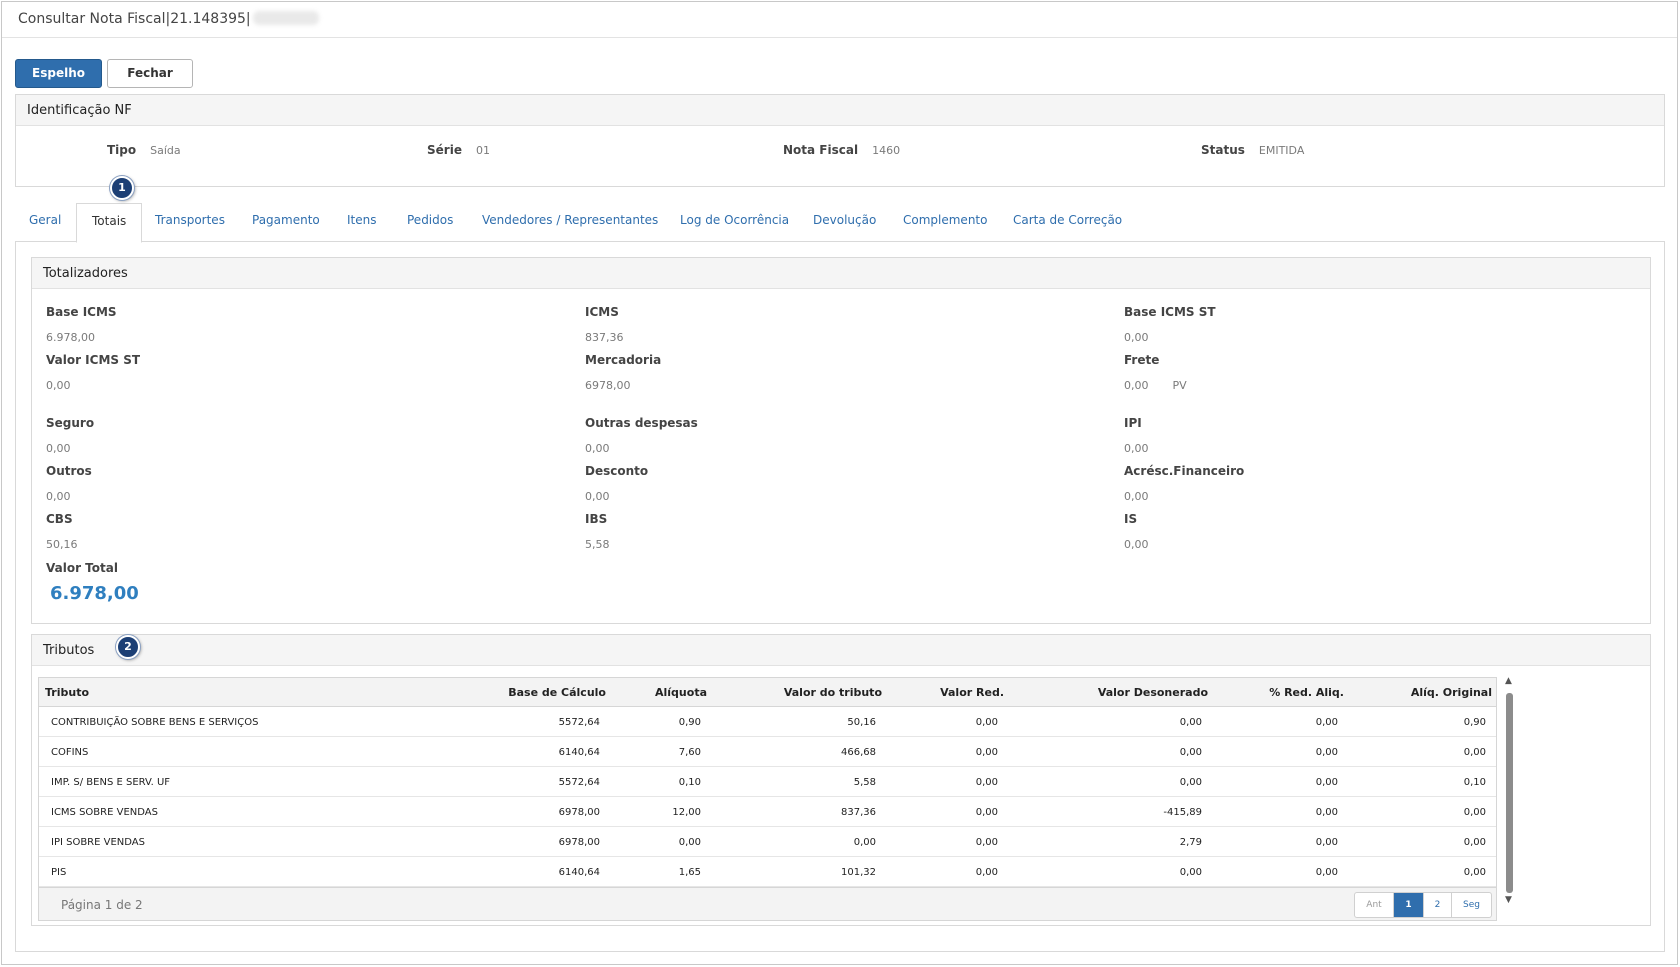 This screenshot has height=967, width=1680. What do you see at coordinates (689, 842) in the screenshot?
I see `cell-aliquota: 0,00` at bounding box center [689, 842].